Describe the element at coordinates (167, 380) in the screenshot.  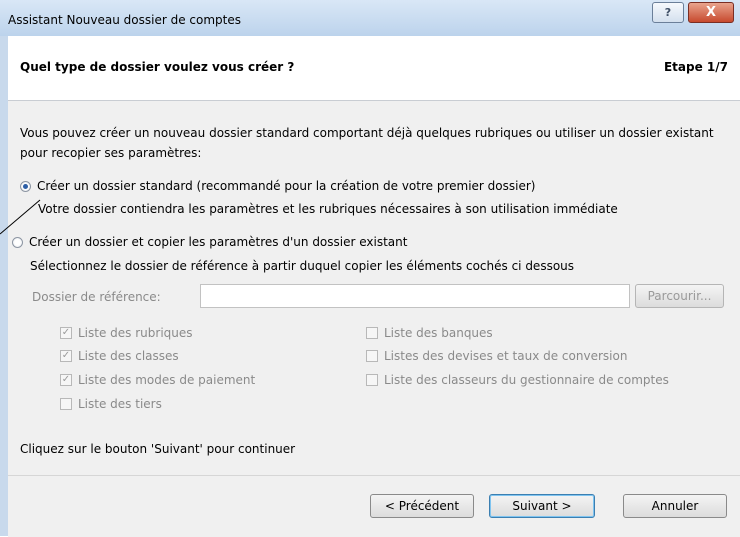
I see `checkbox-label: Liste des modes de paiement` at that location.